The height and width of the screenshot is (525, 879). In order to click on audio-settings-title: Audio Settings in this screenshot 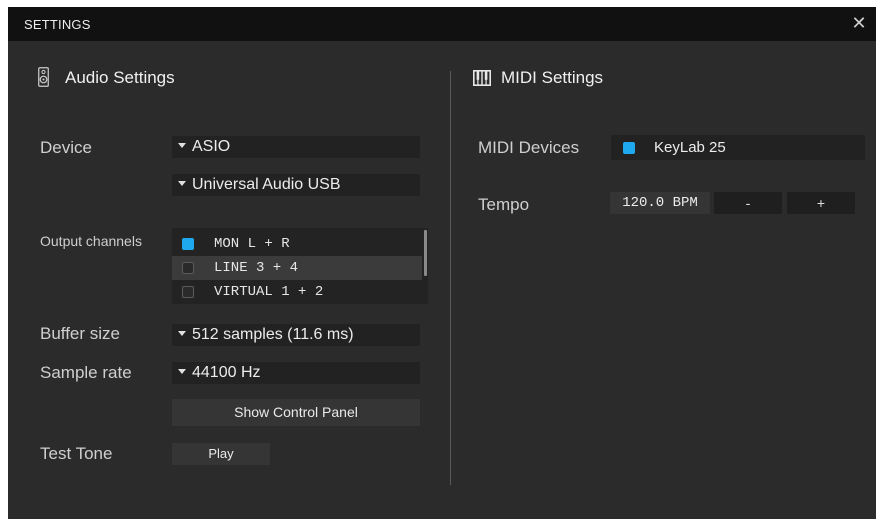, I will do `click(120, 77)`.